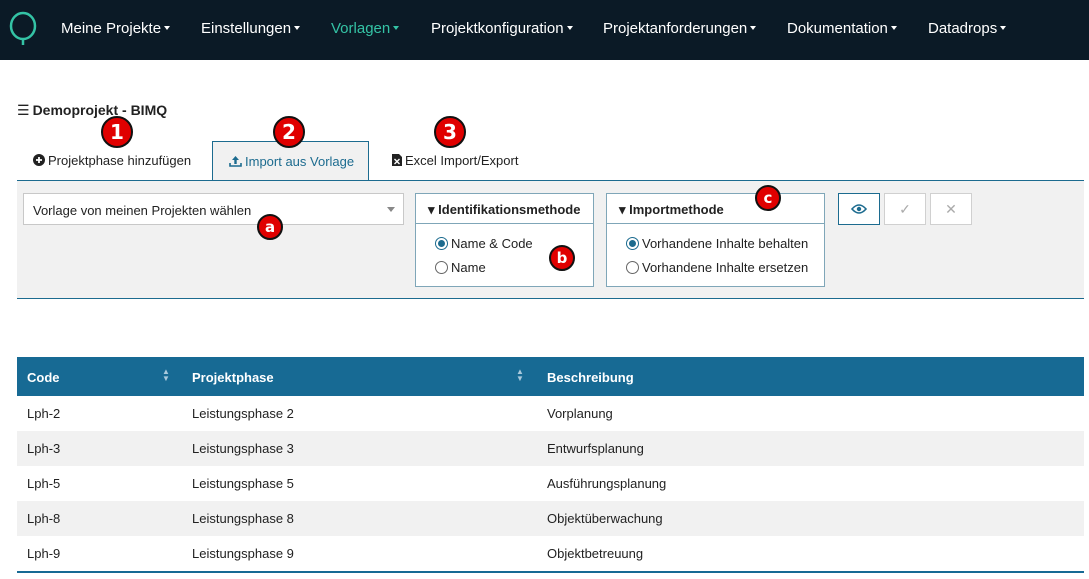 Image resolution: width=1089 pixels, height=579 pixels. I want to click on cell-description: Objektüberwachung, so click(605, 518).